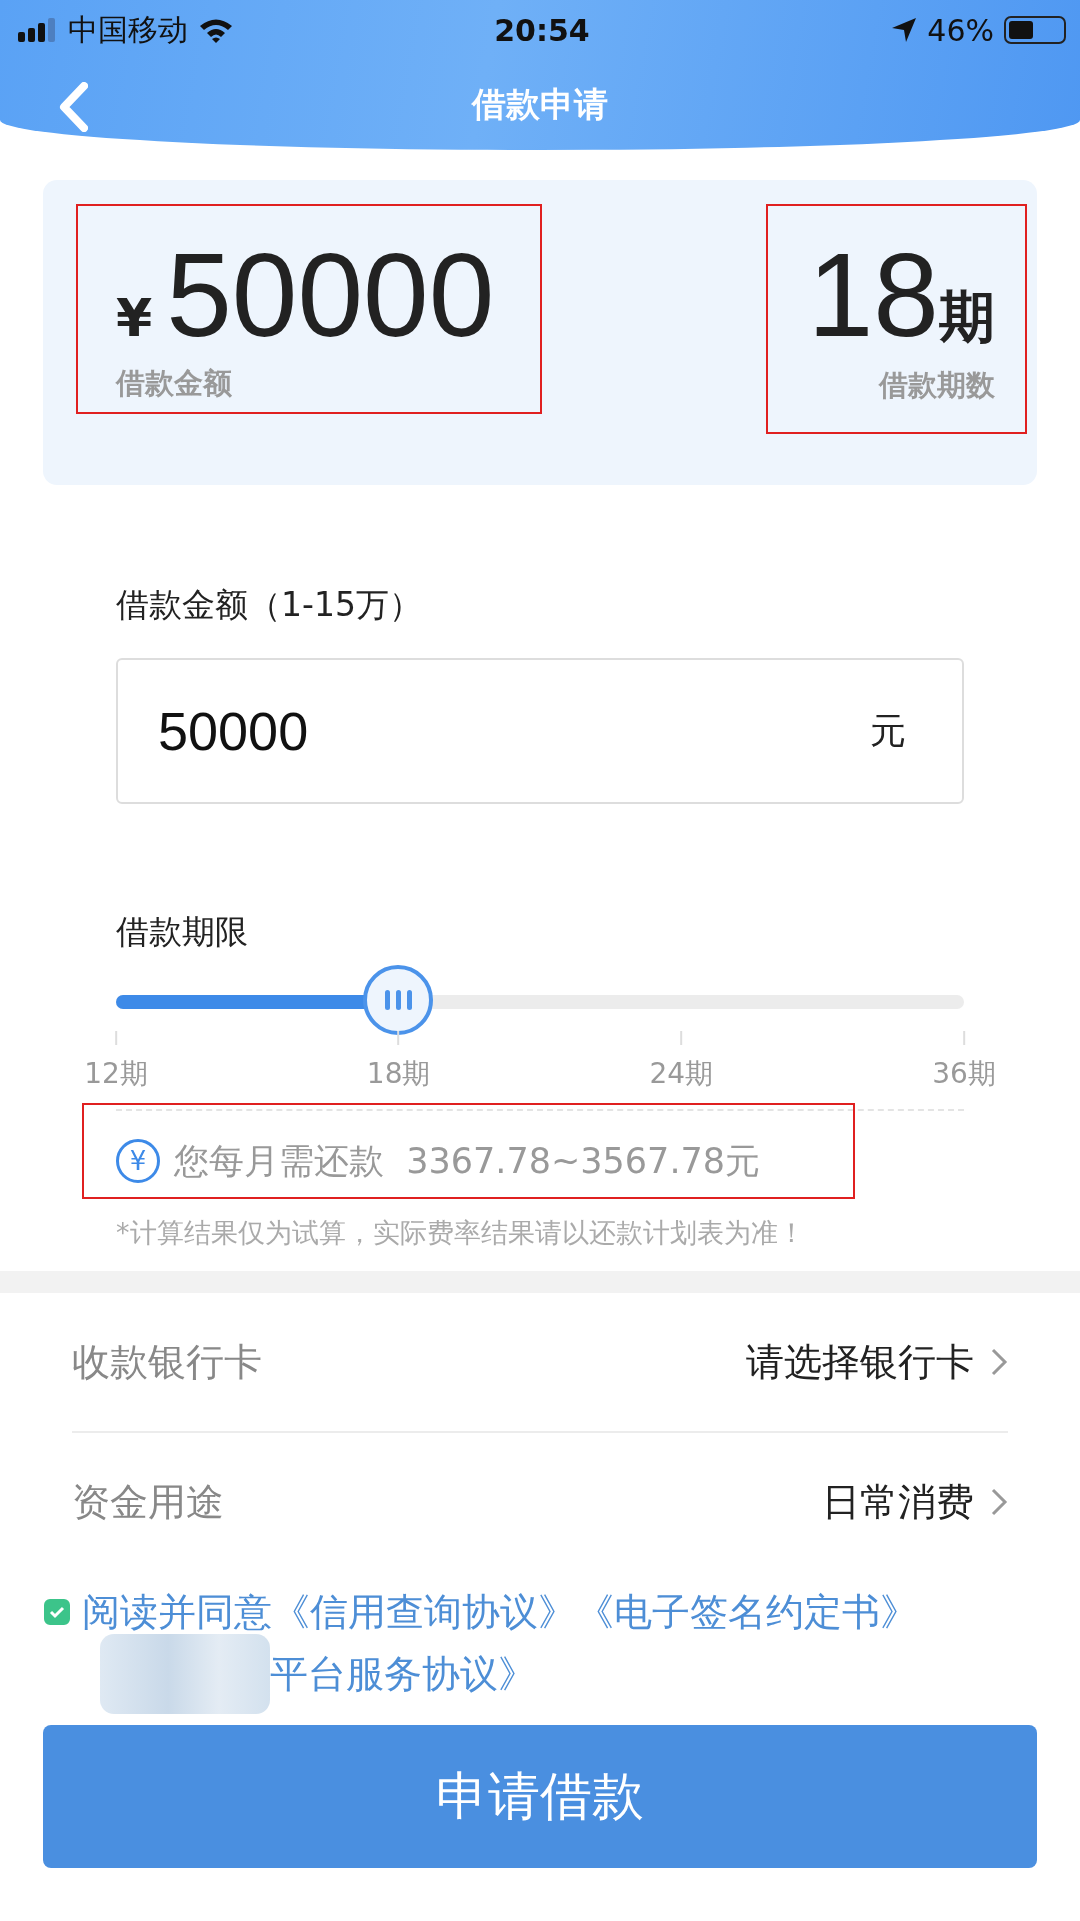 This screenshot has height=1921, width=1080. I want to click on checkmark-icon, so click(57, 1612).